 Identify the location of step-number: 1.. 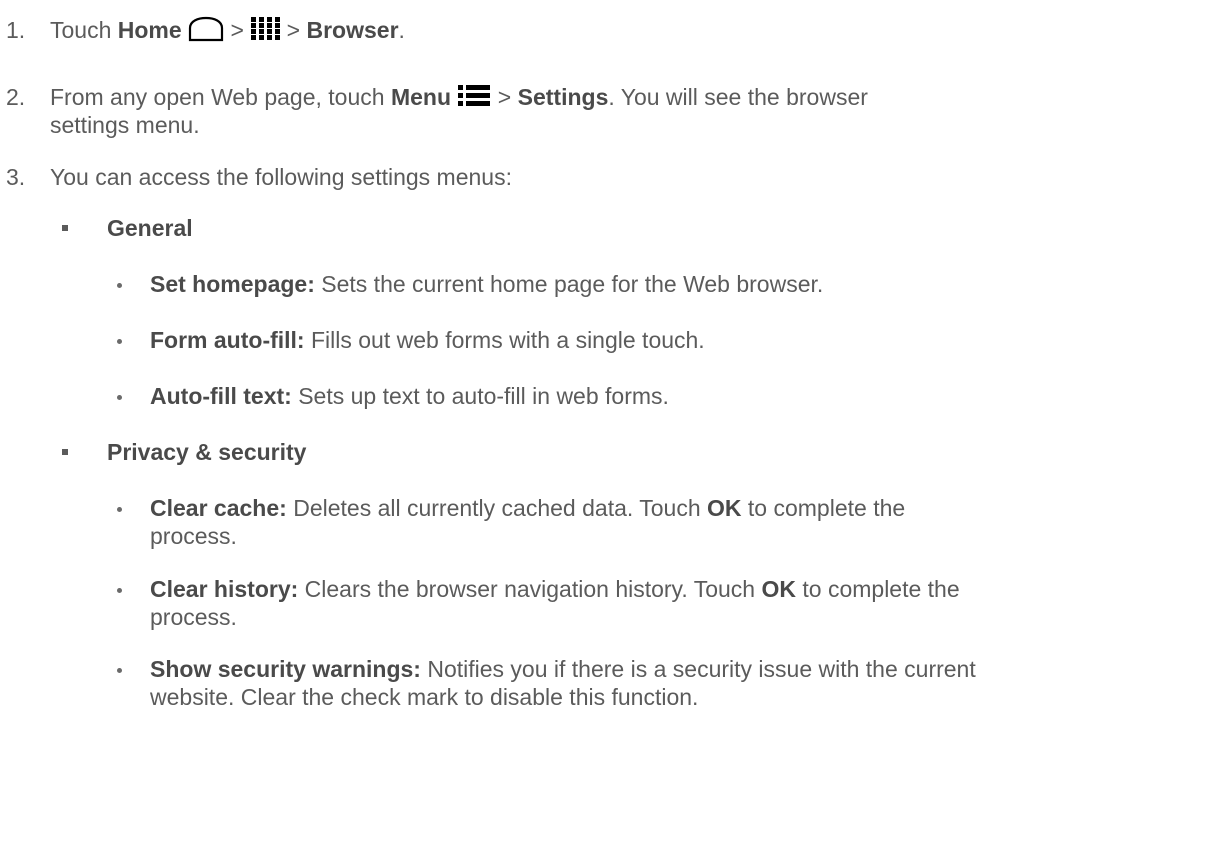
(16, 30).